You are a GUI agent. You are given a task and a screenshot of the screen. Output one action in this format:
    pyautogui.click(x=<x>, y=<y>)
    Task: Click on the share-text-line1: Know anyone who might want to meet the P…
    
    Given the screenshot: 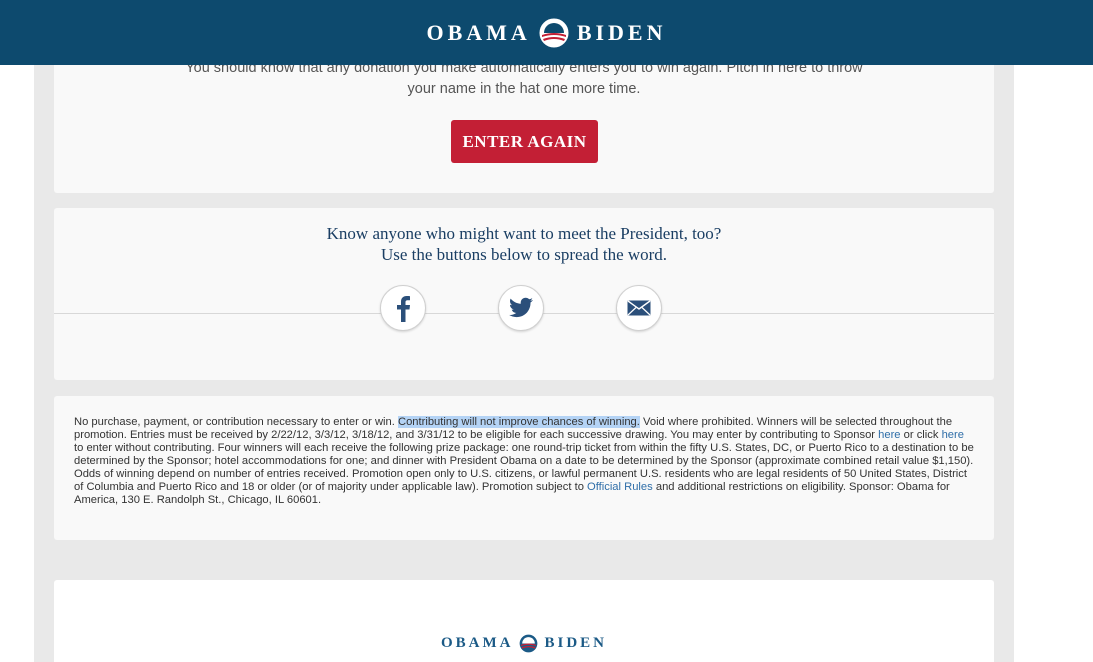 What is the action you would take?
    pyautogui.click(x=524, y=233)
    